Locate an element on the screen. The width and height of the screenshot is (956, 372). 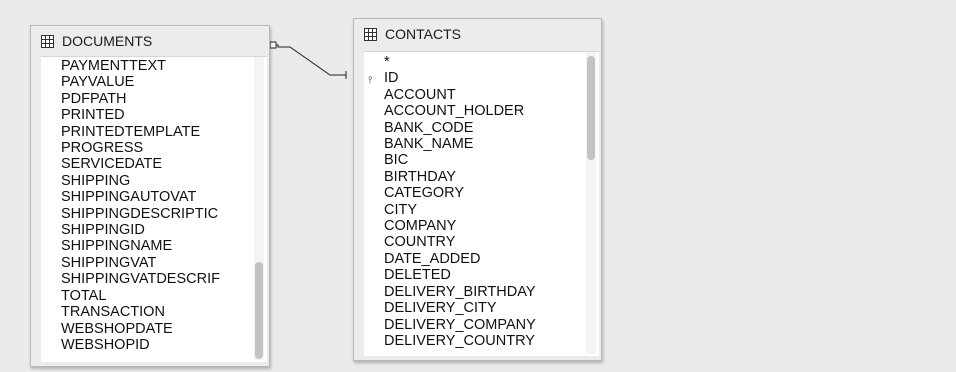
field-row: DELIVERY_BIRTHDAY is located at coordinates (460, 292).